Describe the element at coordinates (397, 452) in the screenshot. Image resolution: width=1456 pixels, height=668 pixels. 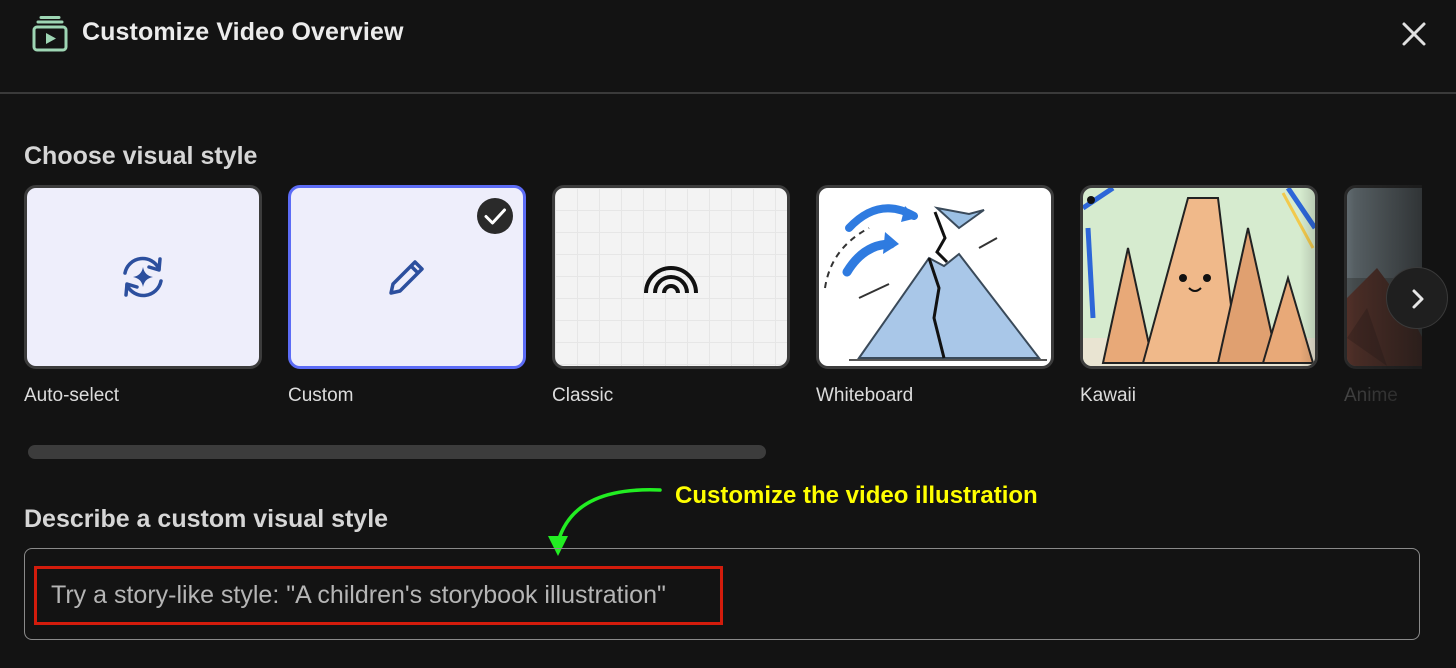
I see `carousel-scrollbar` at that location.